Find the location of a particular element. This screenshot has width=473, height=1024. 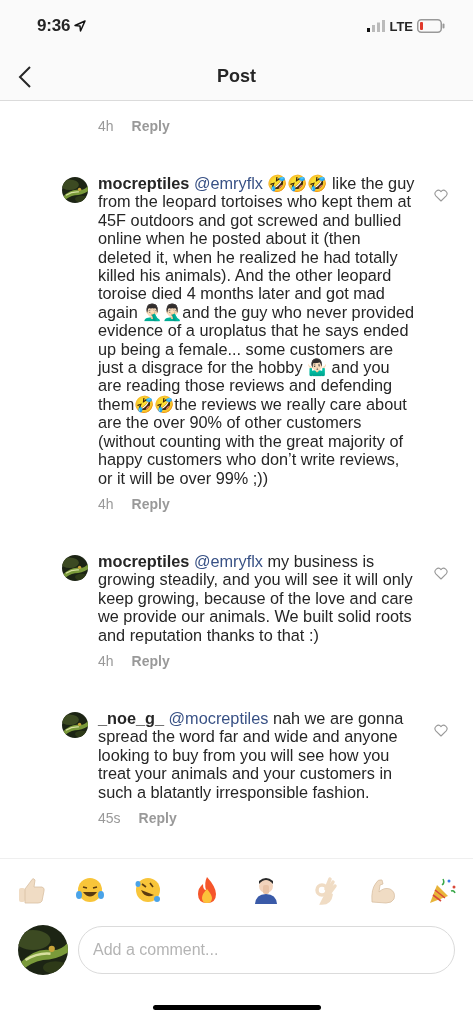

mention-link: @mocreptiles is located at coordinates (218, 717).